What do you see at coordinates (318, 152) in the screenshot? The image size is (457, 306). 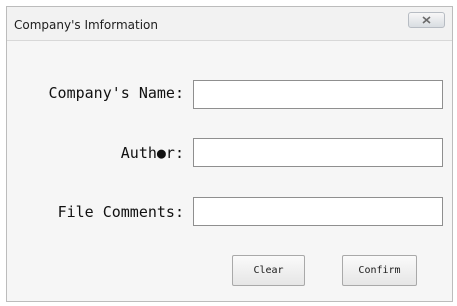 I see `author-input` at bounding box center [318, 152].